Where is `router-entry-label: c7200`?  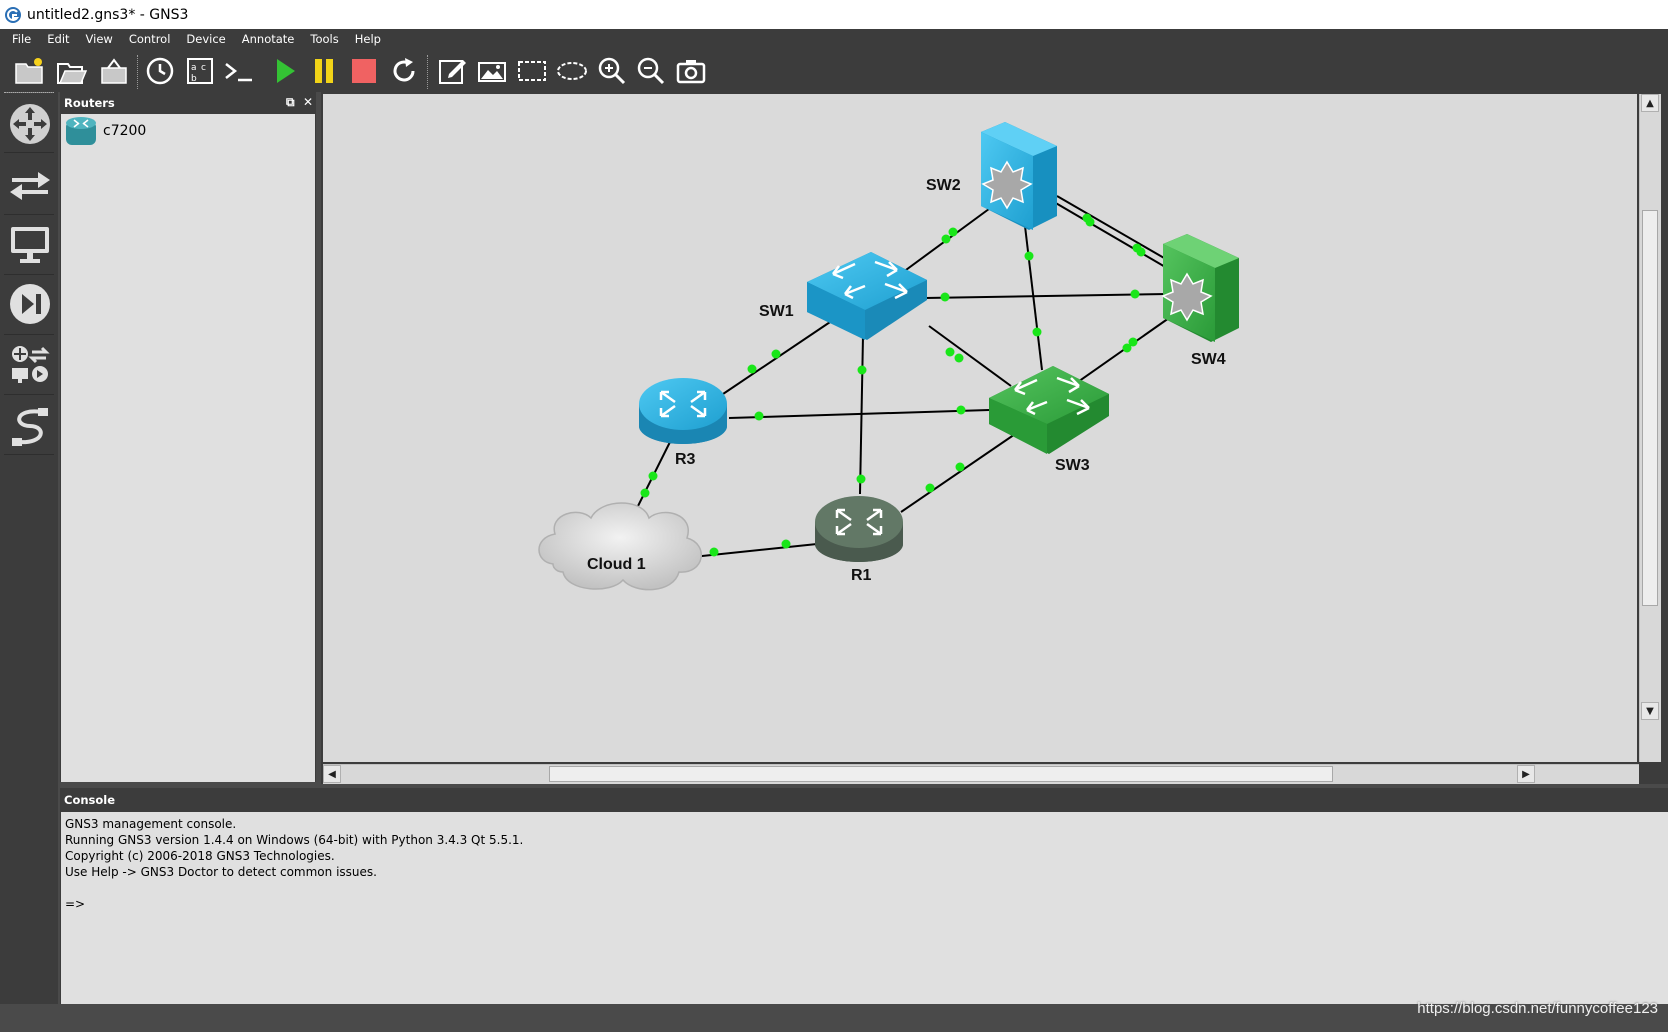
router-entry-label: c7200 is located at coordinates (125, 131).